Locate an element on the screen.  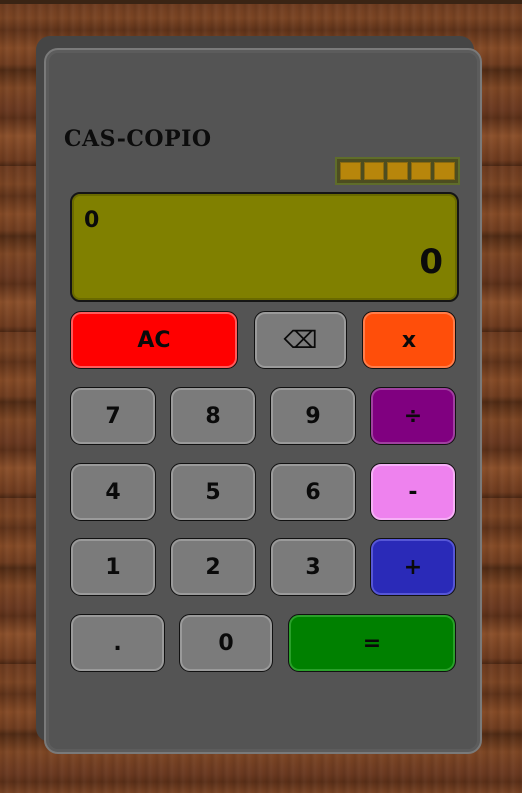
digit-8-button: 8 is located at coordinates (213, 416).